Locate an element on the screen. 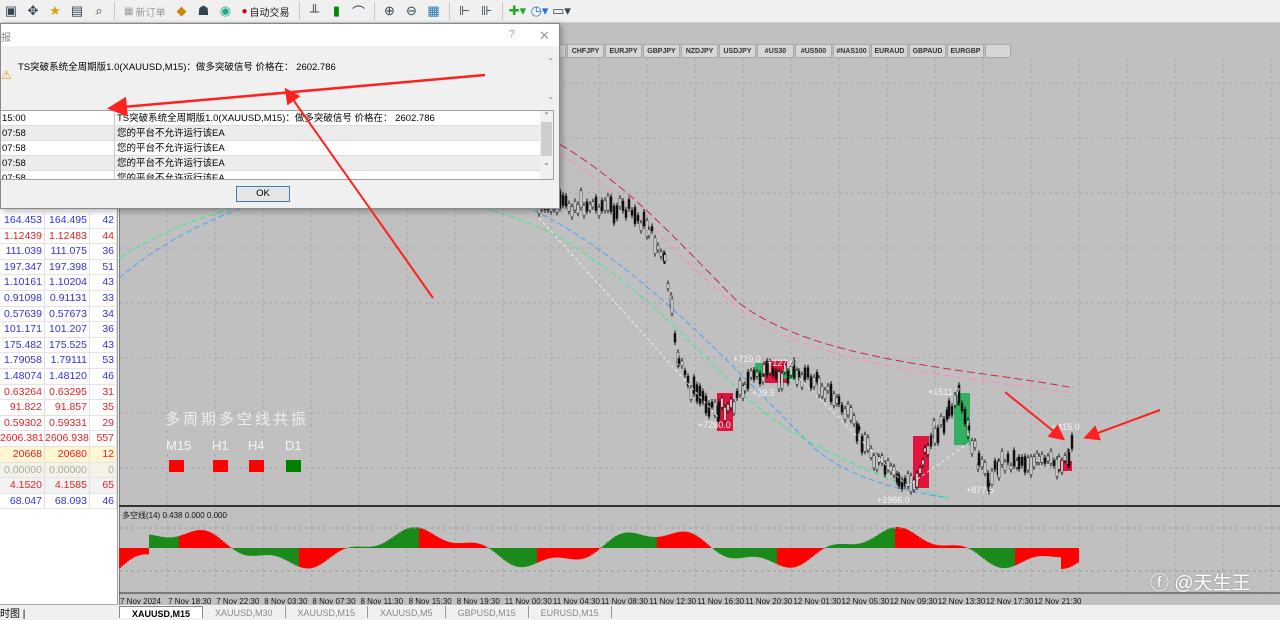  log-scrollbar: ⌃⌄ is located at coordinates (546, 145).